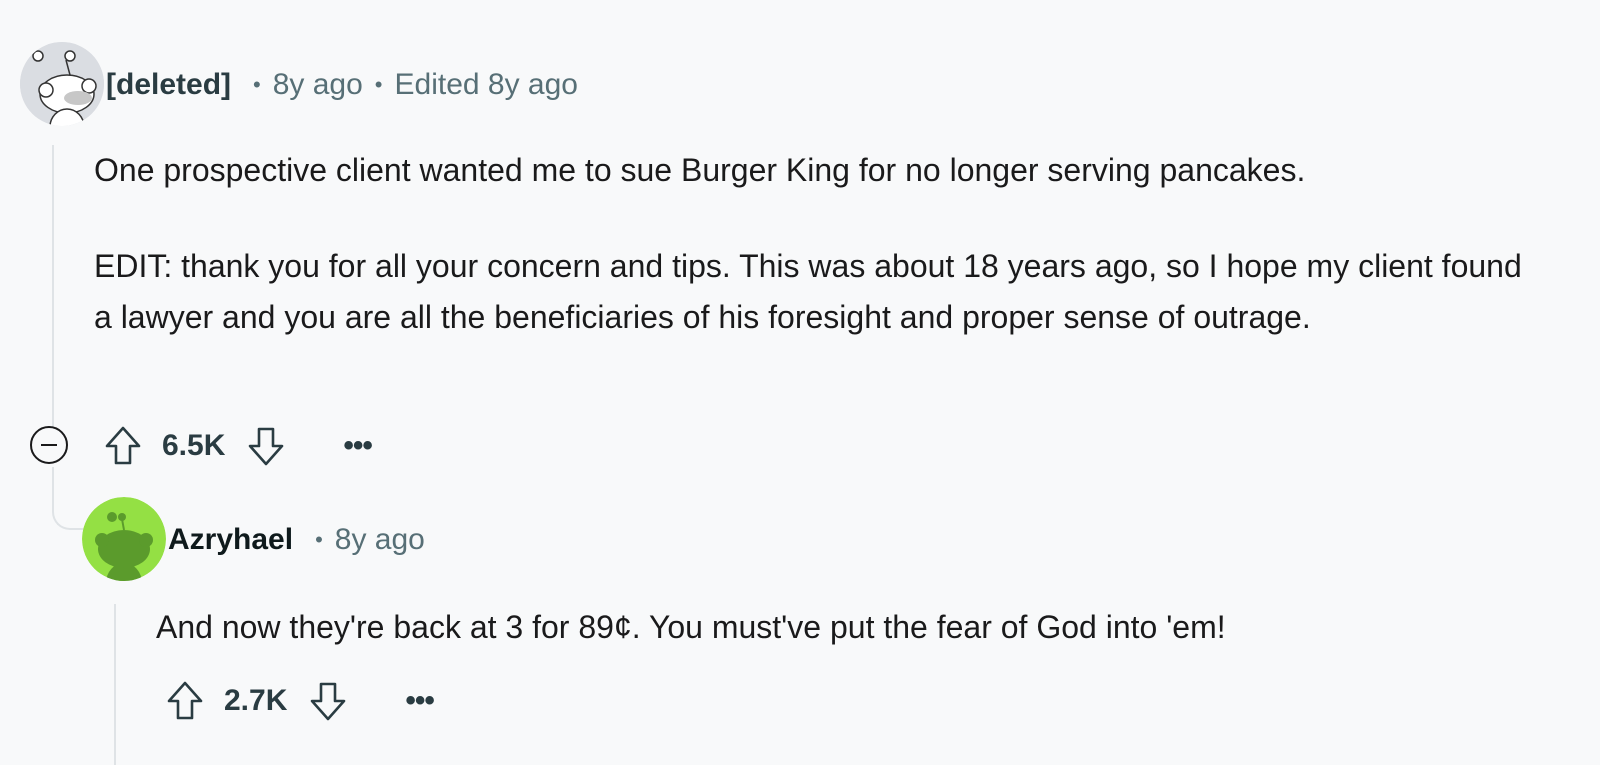 This screenshot has width=1600, height=765. What do you see at coordinates (296, 540) in the screenshot?
I see `reply-meta: Azryhael • 8y ago` at bounding box center [296, 540].